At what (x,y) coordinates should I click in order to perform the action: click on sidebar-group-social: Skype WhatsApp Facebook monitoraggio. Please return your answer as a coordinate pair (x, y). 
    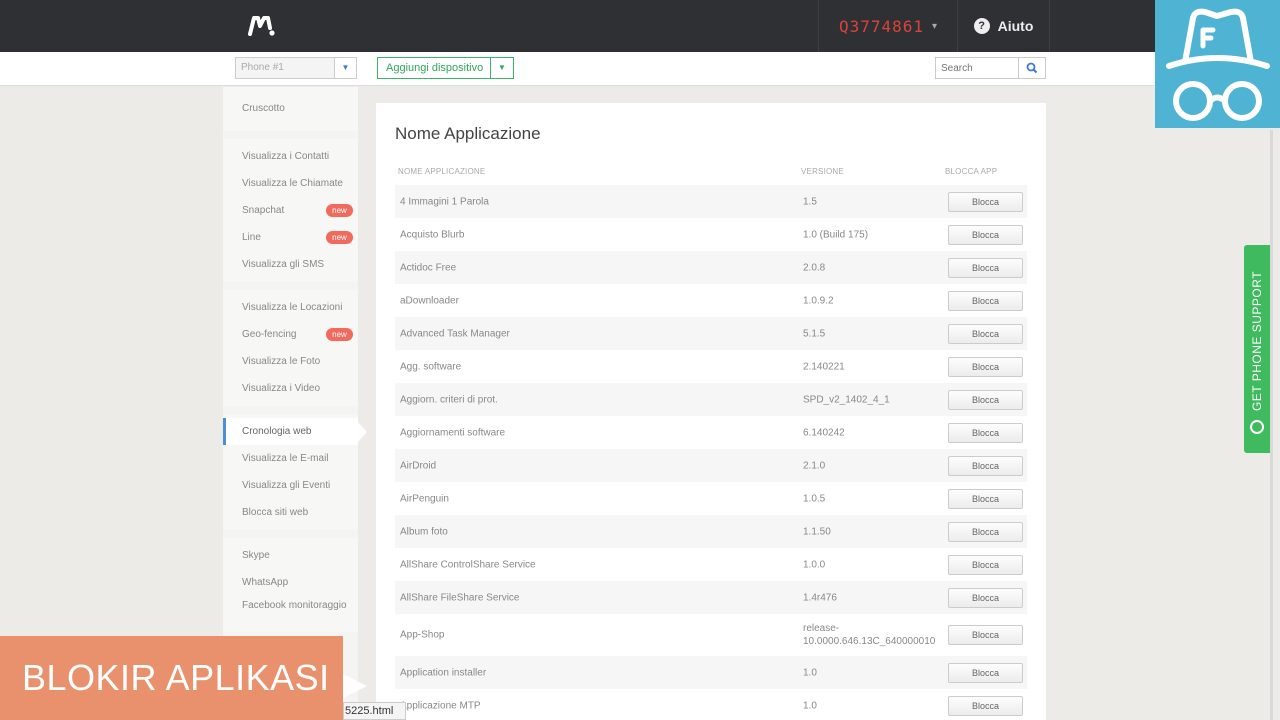
    Looking at the image, I should click on (290, 585).